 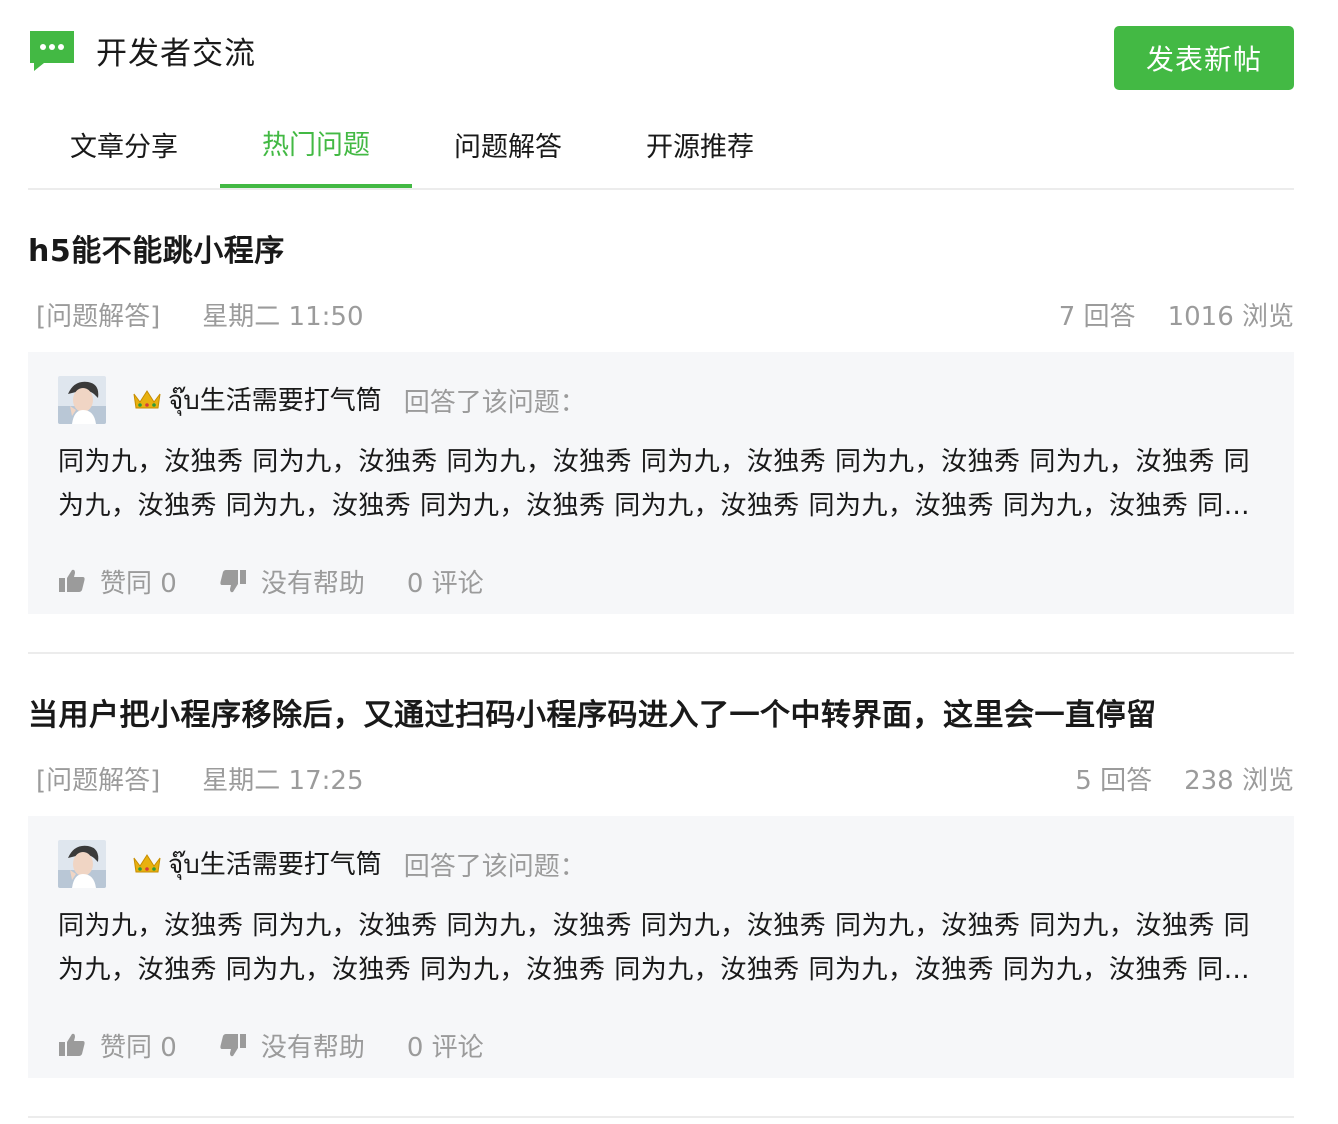 I want to click on post-stats: 5 回答 238 浏览, so click(x=1184, y=778).